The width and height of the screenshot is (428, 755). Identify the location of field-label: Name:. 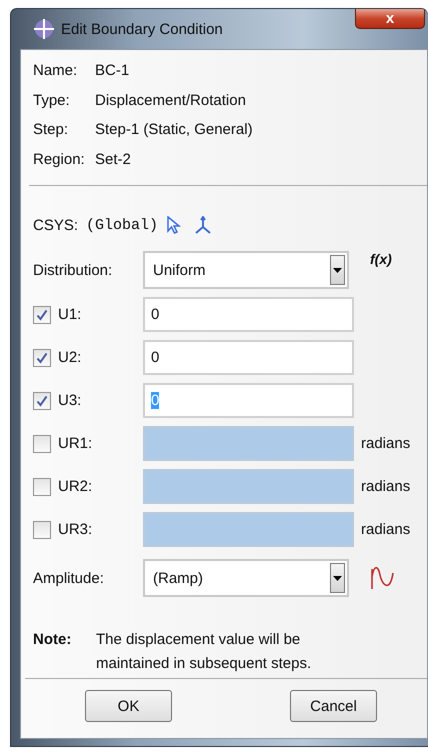
(55, 71).